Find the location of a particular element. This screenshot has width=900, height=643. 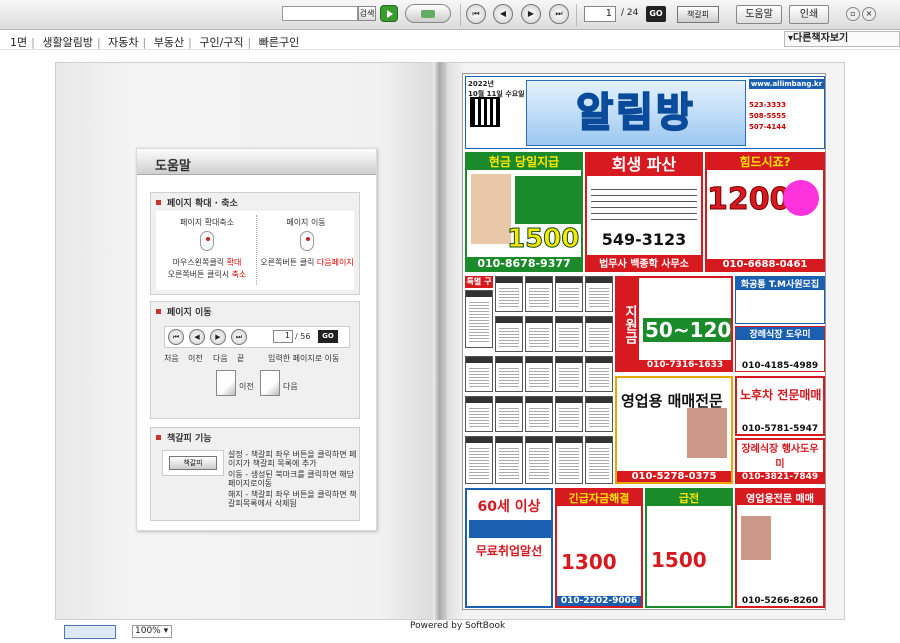

ad-used-car: 영업용 매매전문 010-5278-0375 is located at coordinates (674, 430).